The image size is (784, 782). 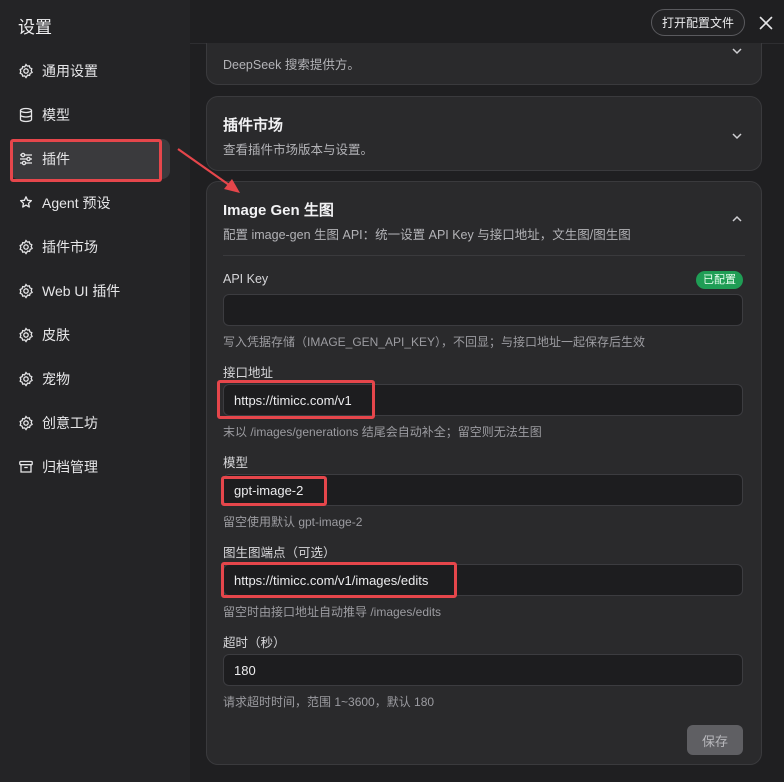 I want to click on chevron-up-icon, so click(x=737, y=218).